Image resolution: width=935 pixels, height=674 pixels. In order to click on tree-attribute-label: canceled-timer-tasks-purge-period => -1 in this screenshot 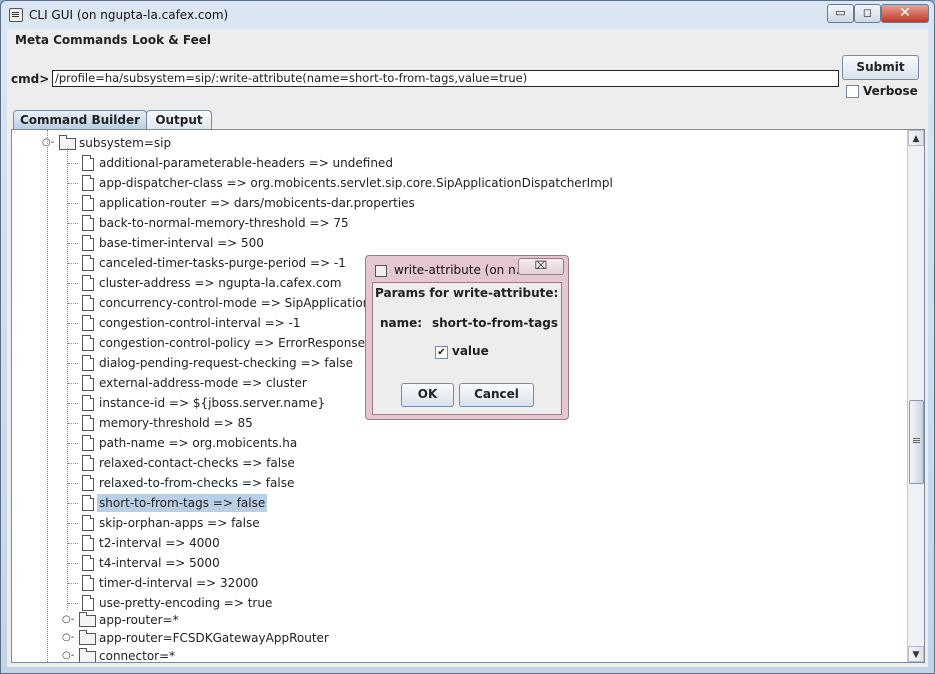, I will do `click(222, 263)`.